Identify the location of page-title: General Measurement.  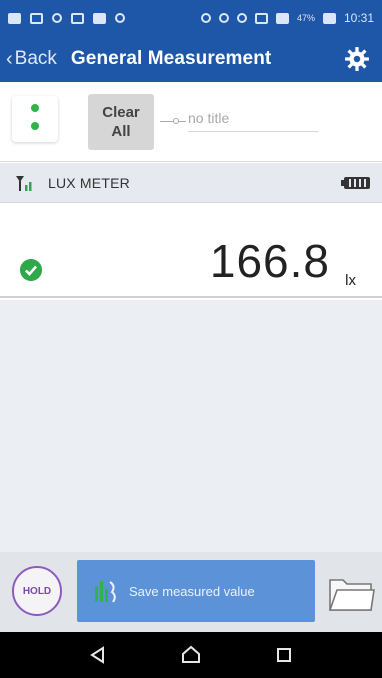
(171, 58).